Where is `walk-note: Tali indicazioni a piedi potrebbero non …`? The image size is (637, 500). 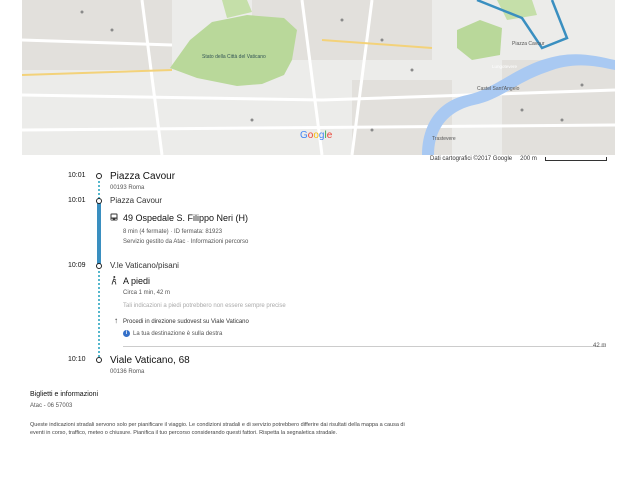 walk-note: Tali indicazioni a piedi potrebbero non … is located at coordinates (204, 306).